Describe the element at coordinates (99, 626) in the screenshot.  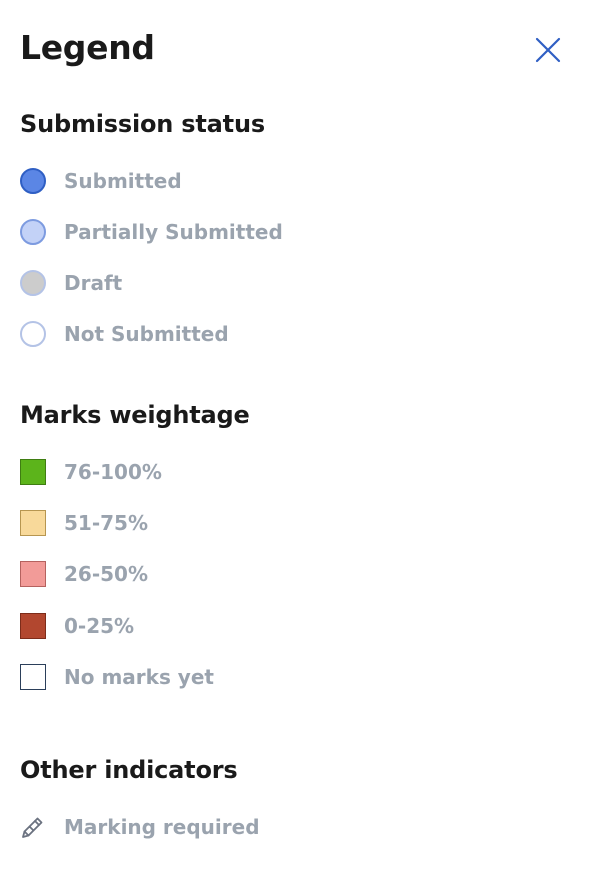
I see `legend-item-label: 0-25%` at that location.